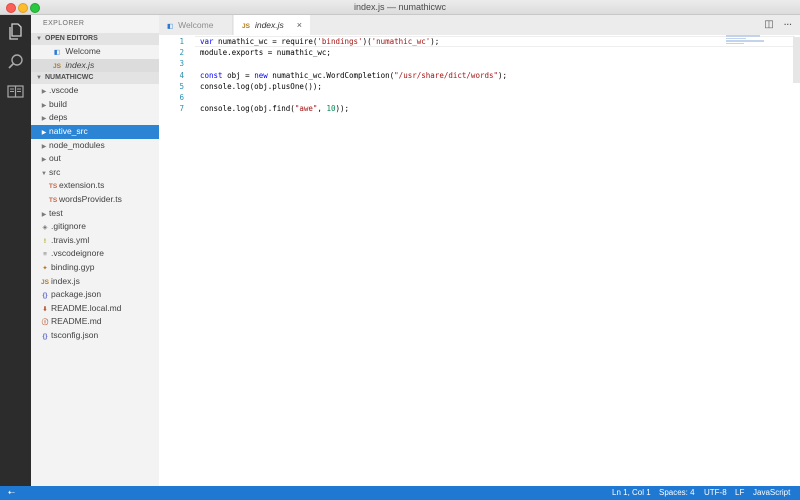  Describe the element at coordinates (196, 25) in the screenshot. I see `tab-welcome: ◧ Welcome` at that location.